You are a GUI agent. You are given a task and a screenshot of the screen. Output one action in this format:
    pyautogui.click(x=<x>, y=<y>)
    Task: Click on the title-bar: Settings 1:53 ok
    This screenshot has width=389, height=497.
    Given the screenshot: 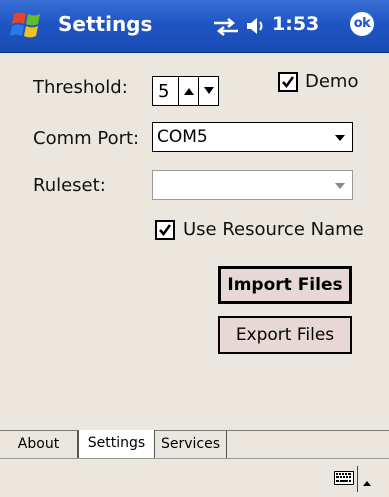 What is the action you would take?
    pyautogui.click(x=194, y=26)
    